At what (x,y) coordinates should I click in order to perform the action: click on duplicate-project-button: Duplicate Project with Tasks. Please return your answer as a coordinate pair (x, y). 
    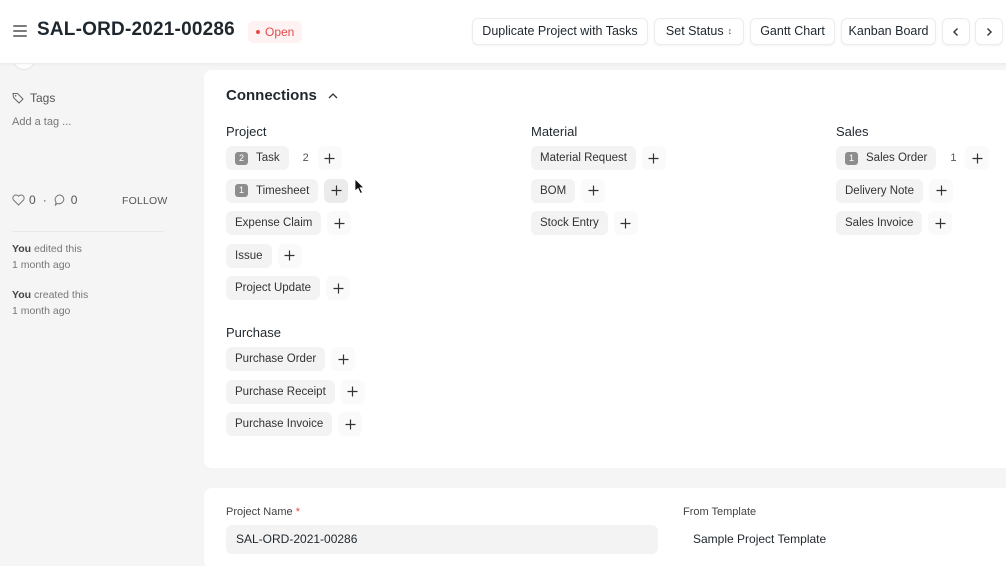
    Looking at the image, I should click on (560, 31).